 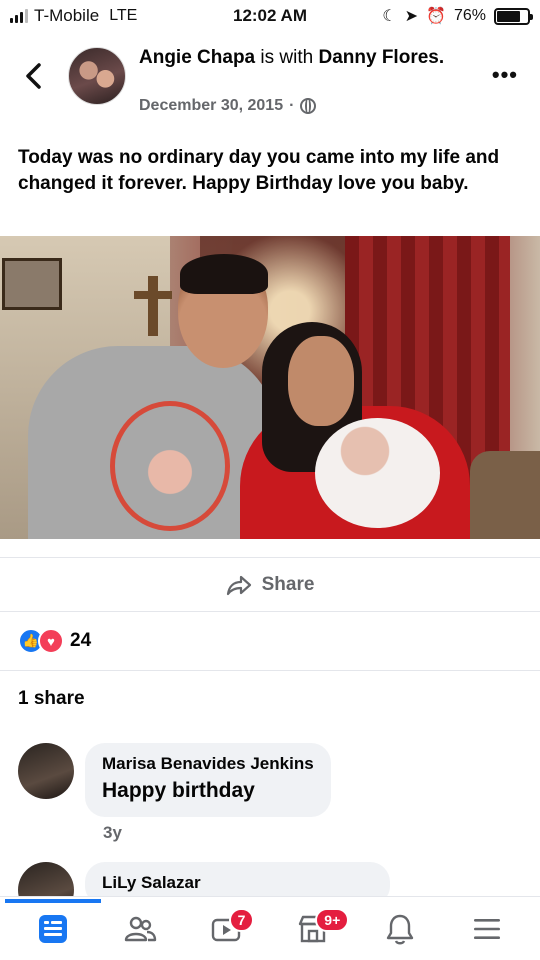 I want to click on watch-badge: 7, so click(x=241, y=919).